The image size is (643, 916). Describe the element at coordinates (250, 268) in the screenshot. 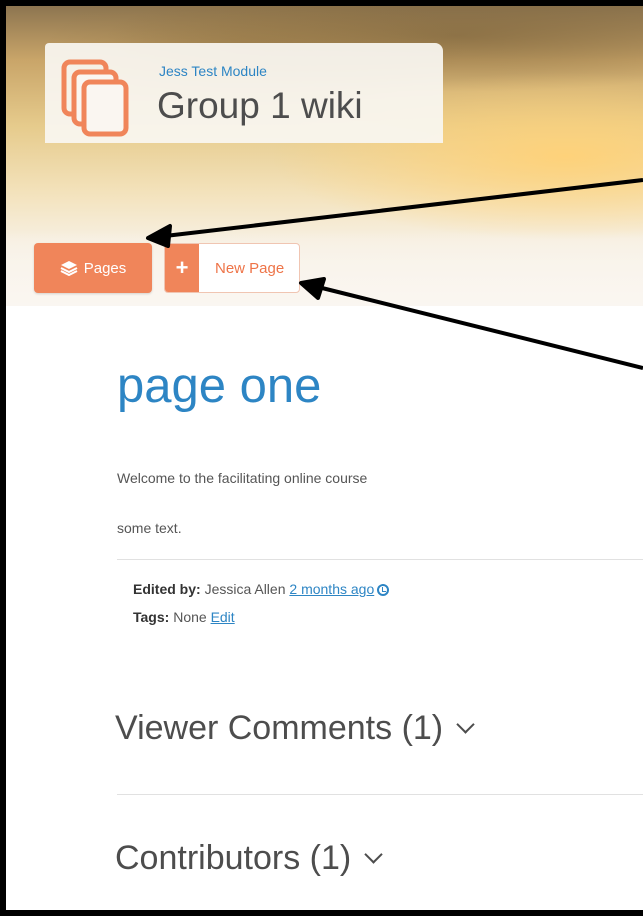

I see `new-page-label: New Page` at that location.